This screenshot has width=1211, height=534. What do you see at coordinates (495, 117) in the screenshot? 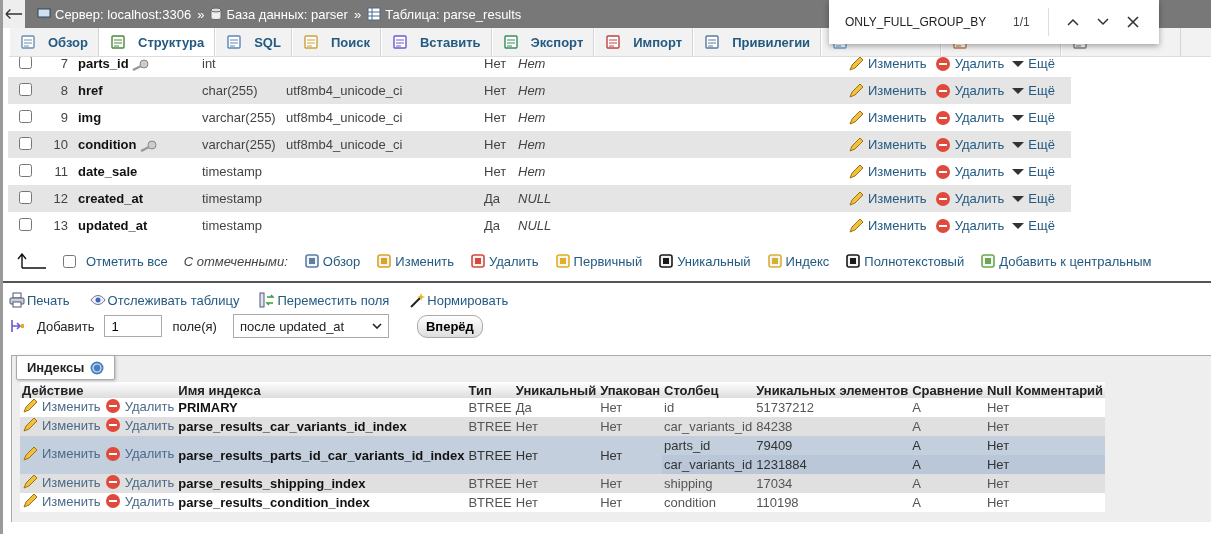
I see `column-null: Нет` at bounding box center [495, 117].